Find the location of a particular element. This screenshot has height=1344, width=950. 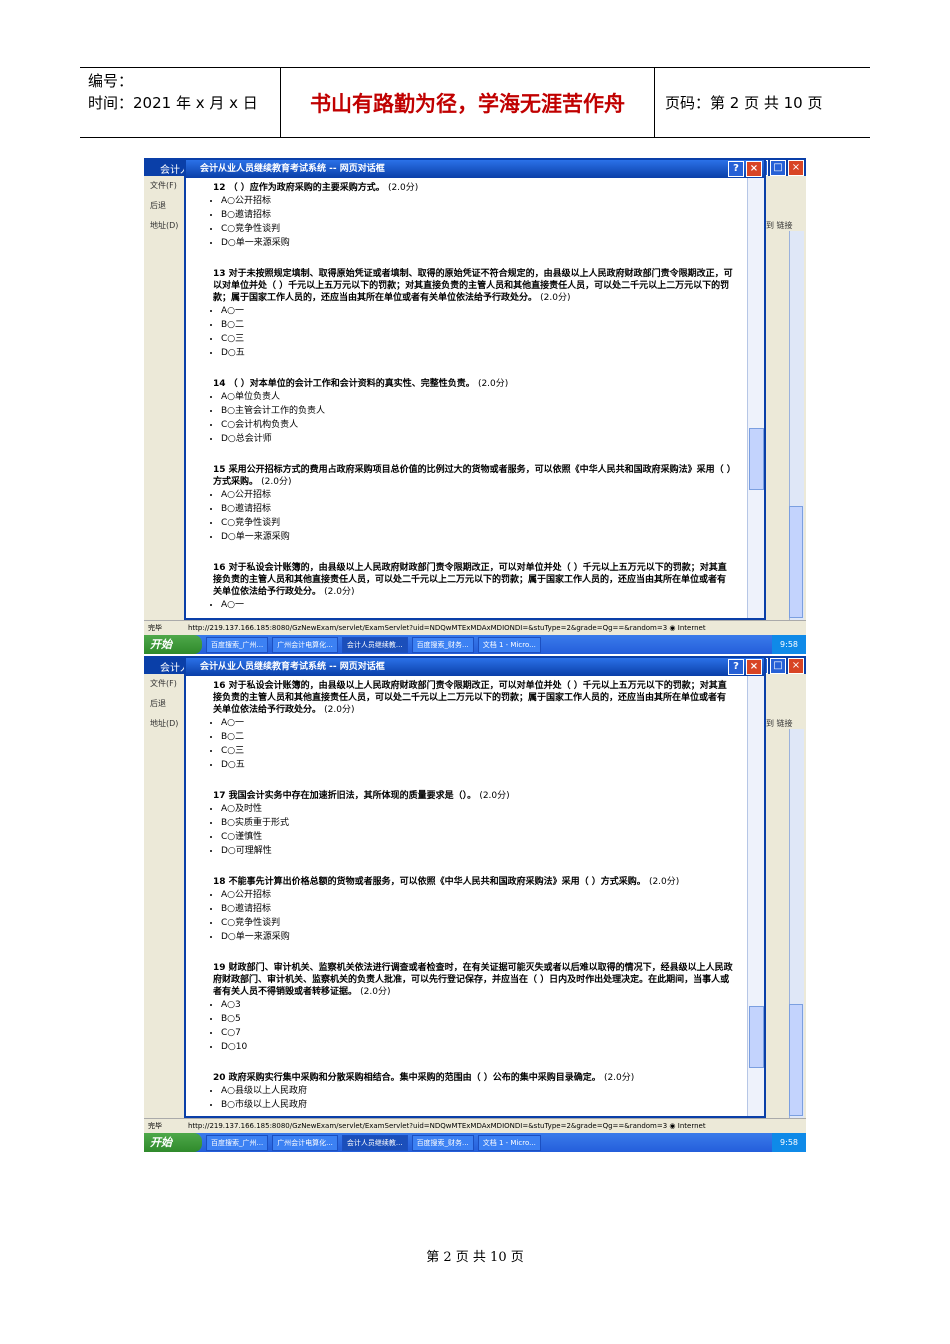

answer-option: C○会计机构负责人 is located at coordinates (483, 425).